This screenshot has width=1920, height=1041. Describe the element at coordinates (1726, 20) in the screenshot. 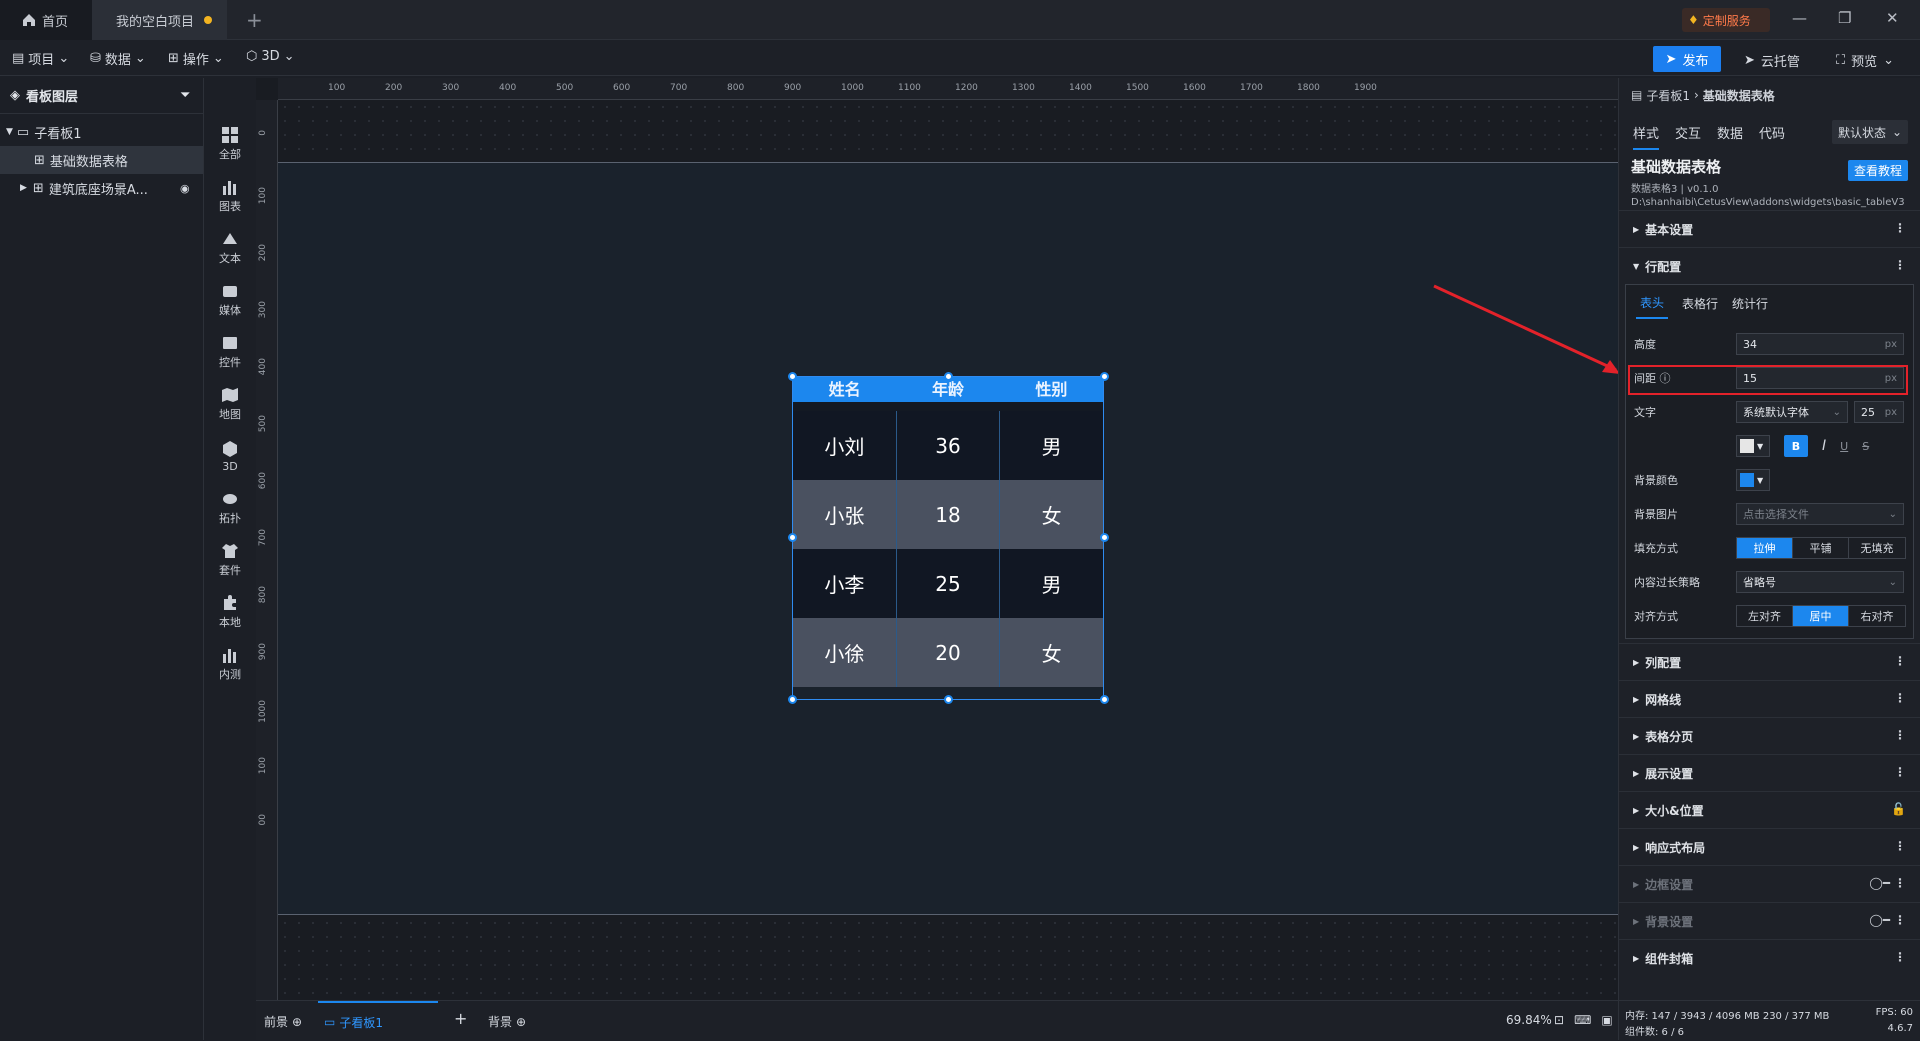

I see `custom-service-button: ♦ 定制服务` at that location.